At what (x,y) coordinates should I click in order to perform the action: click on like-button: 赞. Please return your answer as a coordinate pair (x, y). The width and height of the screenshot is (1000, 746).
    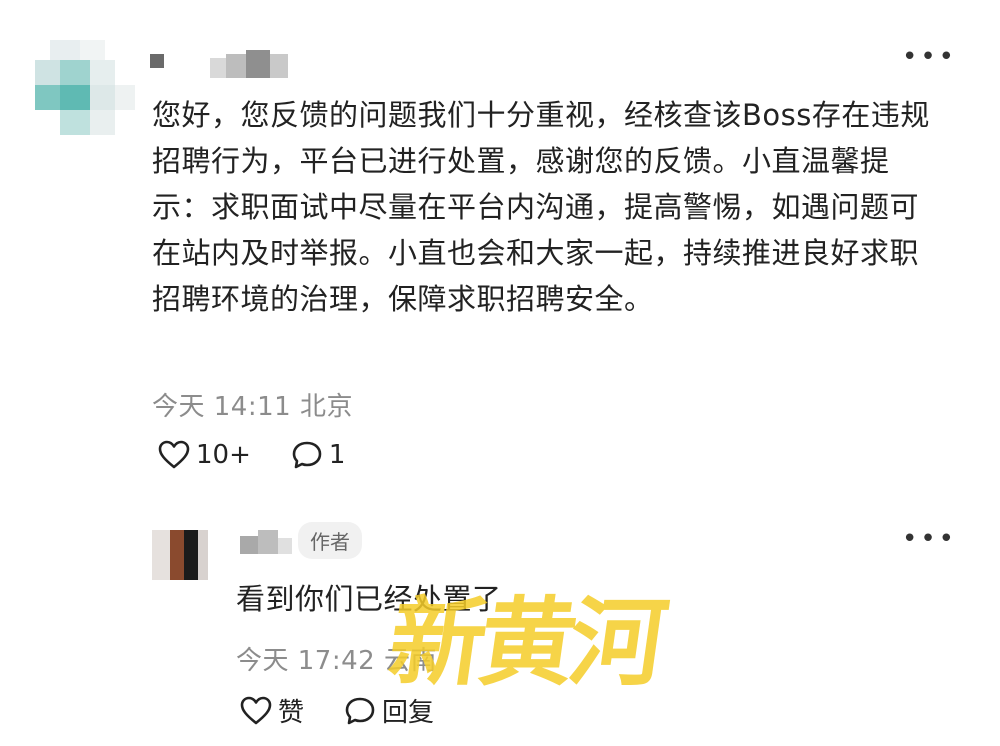
    Looking at the image, I should click on (272, 710).